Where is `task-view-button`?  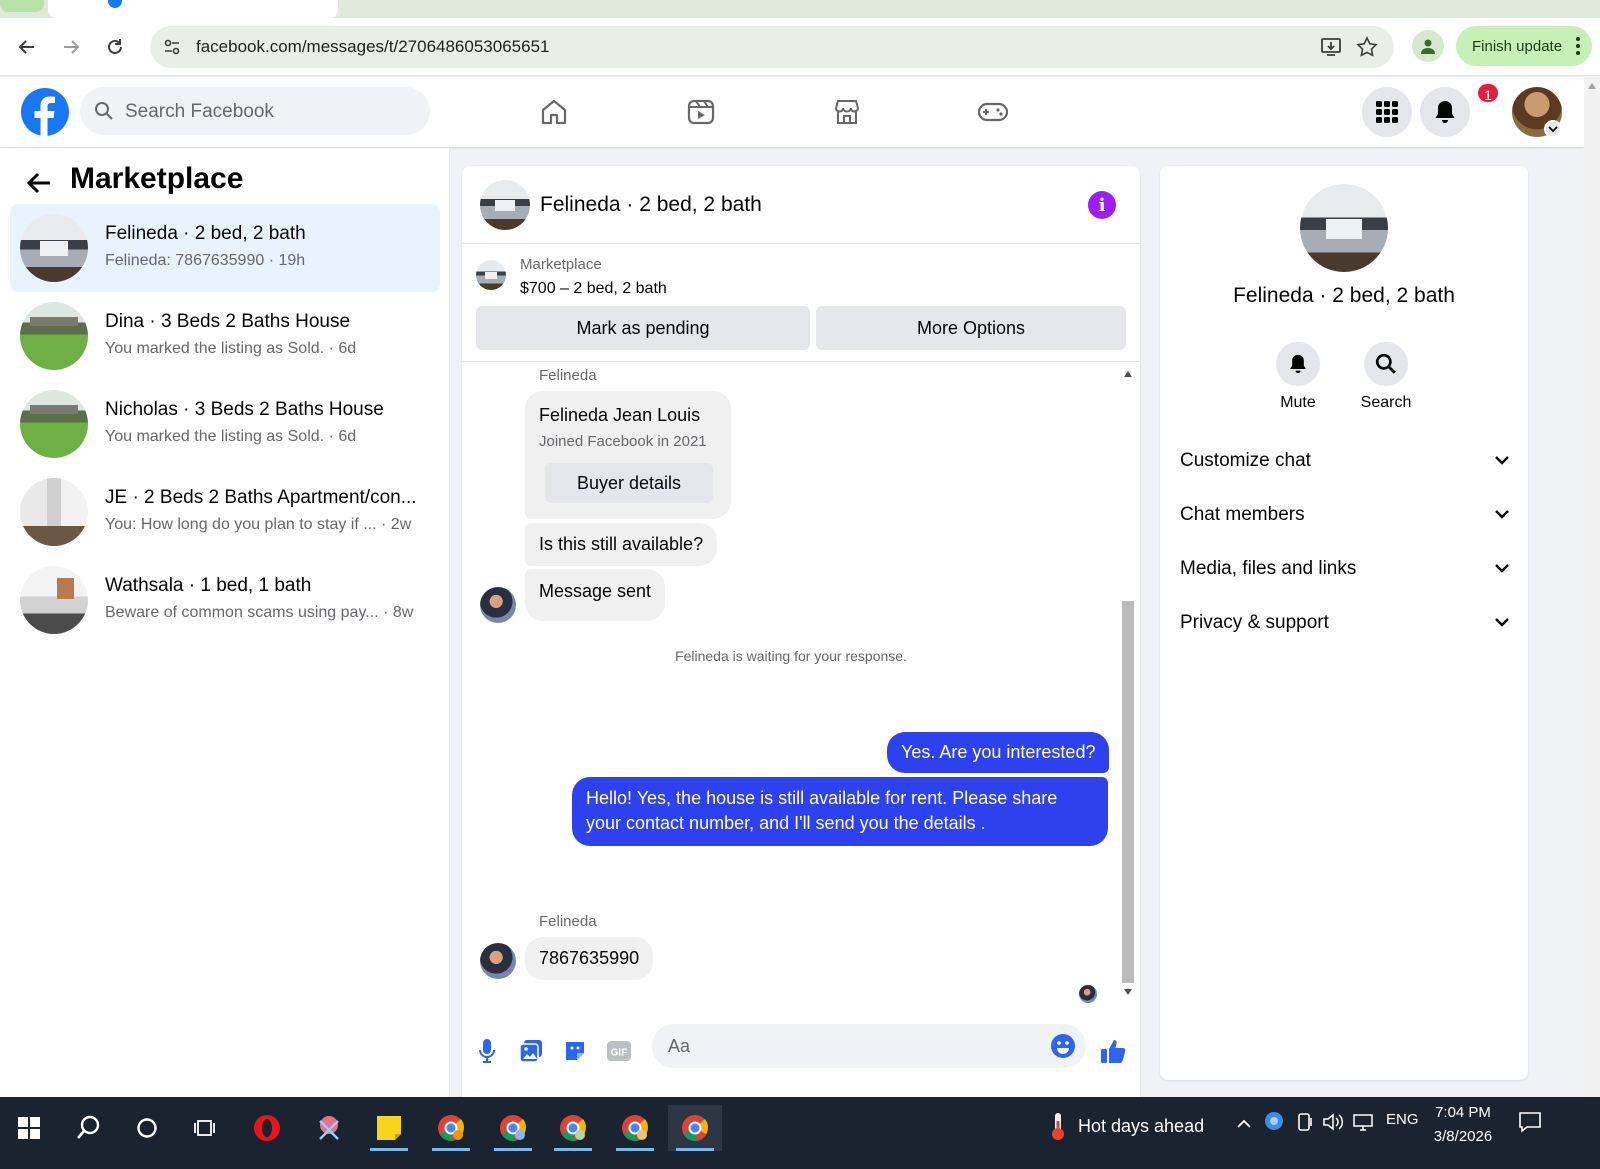
task-view-button is located at coordinates (205, 1128).